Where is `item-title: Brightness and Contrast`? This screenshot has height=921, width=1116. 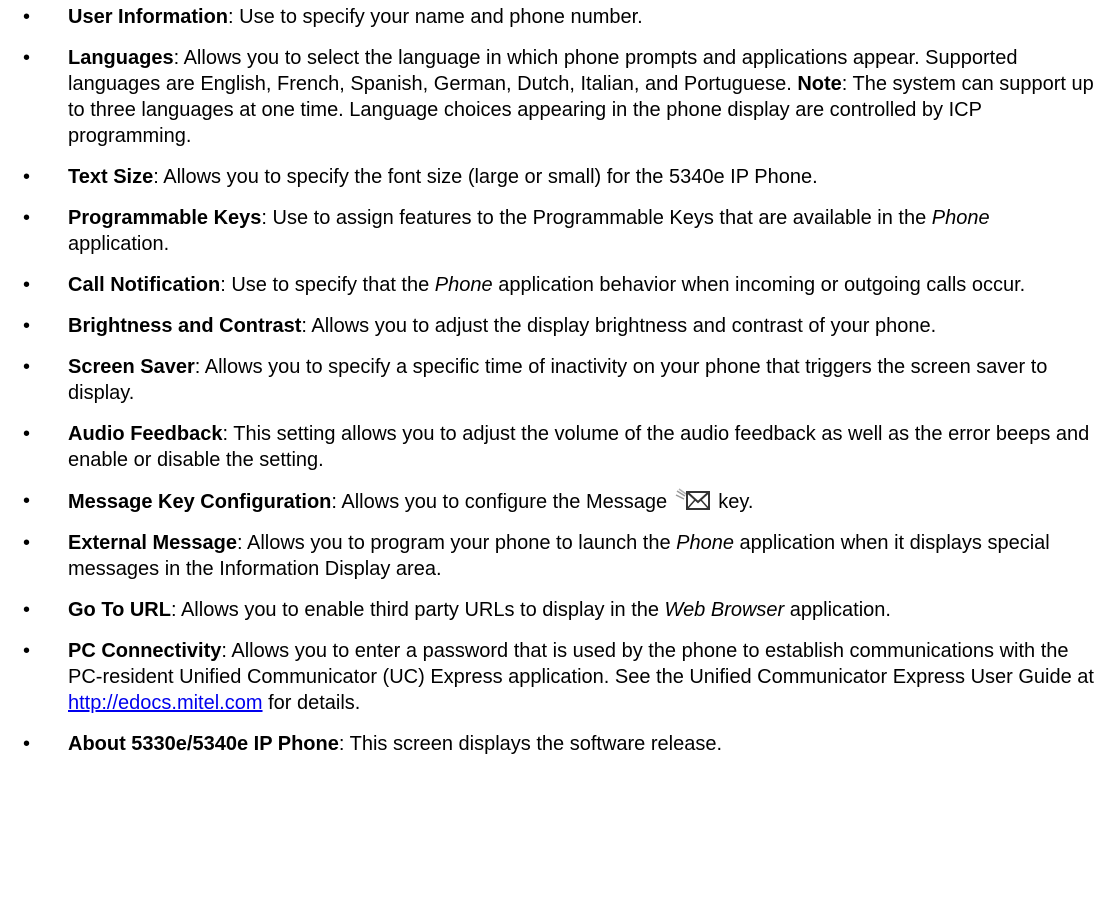 item-title: Brightness and Contrast is located at coordinates (185, 326).